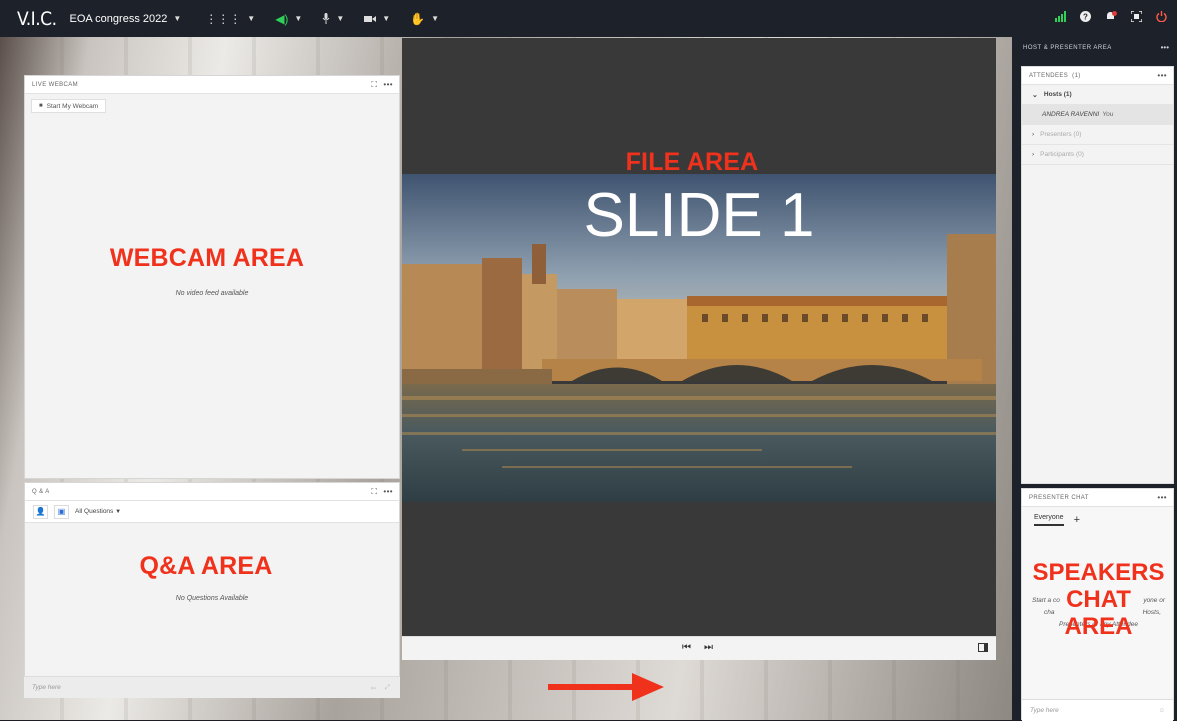 This screenshot has height=721, width=1177. Describe the element at coordinates (370, 18) in the screenshot. I see `camera-icon` at that location.